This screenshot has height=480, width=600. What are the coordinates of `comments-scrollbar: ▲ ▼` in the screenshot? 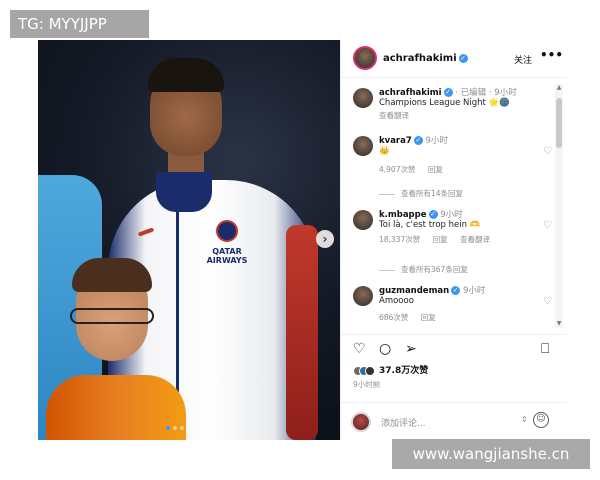 It's located at (559, 206).